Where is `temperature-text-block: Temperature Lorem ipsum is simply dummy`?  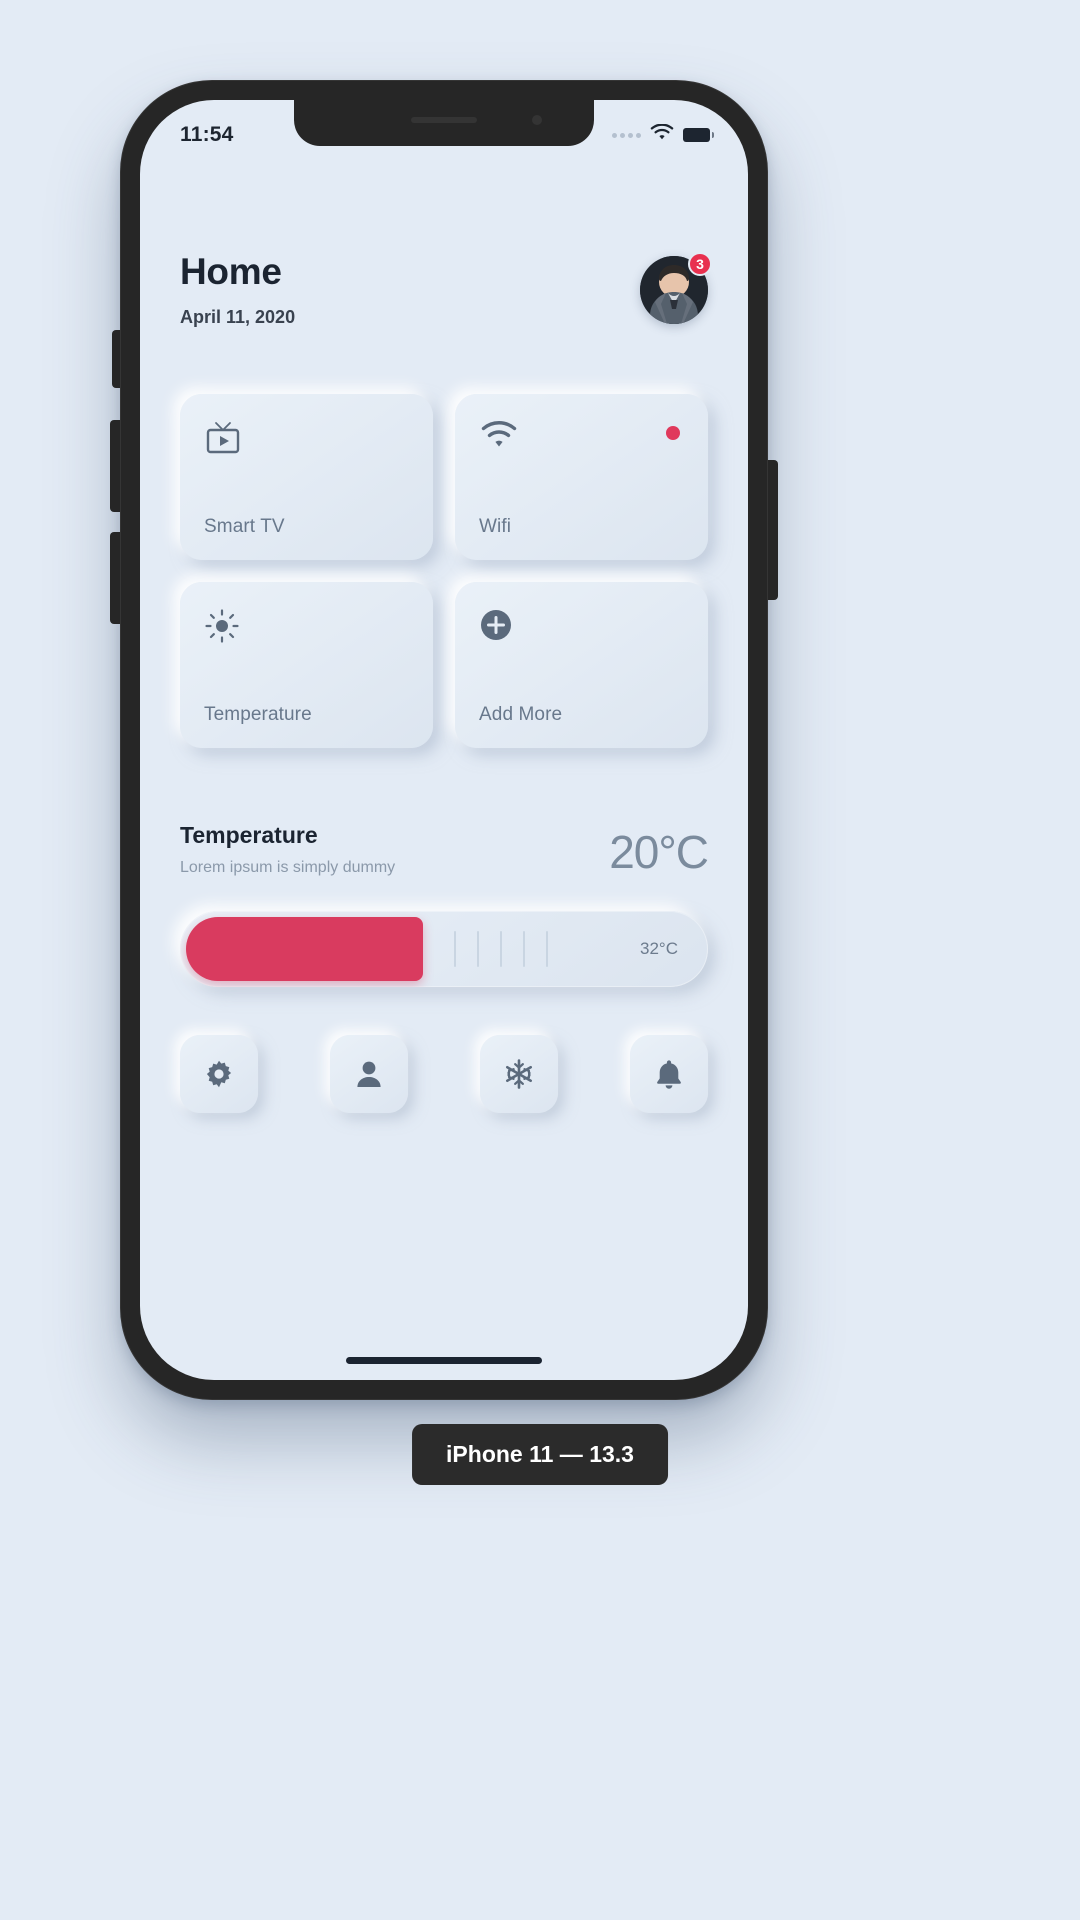
temperature-text-block: Temperature Lorem ipsum is simply dummy is located at coordinates (287, 849).